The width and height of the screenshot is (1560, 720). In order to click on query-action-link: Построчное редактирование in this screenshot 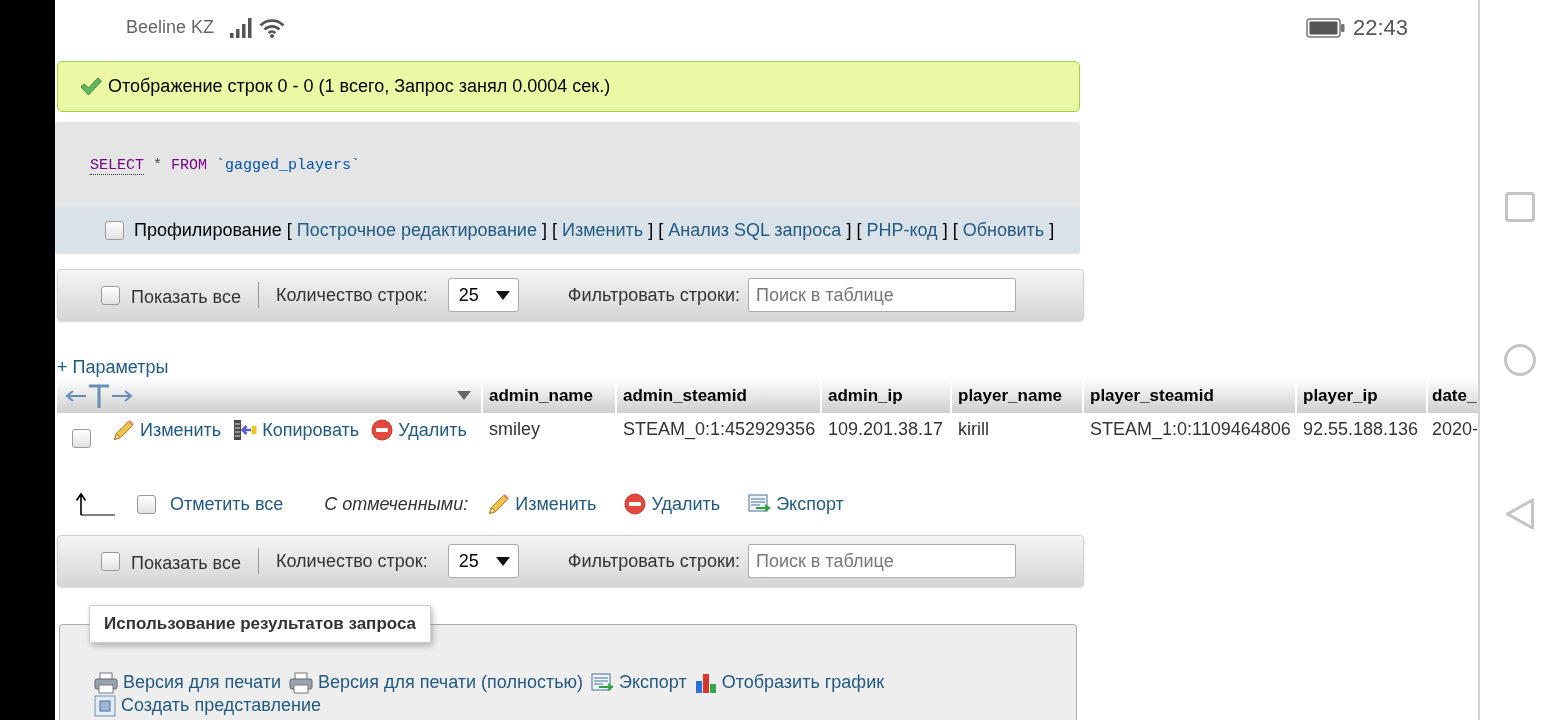, I will do `click(416, 230)`.